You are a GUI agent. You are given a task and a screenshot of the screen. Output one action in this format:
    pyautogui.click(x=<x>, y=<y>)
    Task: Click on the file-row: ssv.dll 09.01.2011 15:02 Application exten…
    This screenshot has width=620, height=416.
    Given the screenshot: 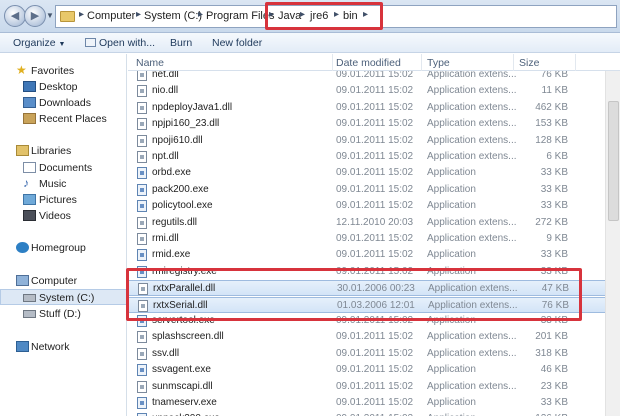 What is the action you would take?
    pyautogui.click(x=374, y=354)
    